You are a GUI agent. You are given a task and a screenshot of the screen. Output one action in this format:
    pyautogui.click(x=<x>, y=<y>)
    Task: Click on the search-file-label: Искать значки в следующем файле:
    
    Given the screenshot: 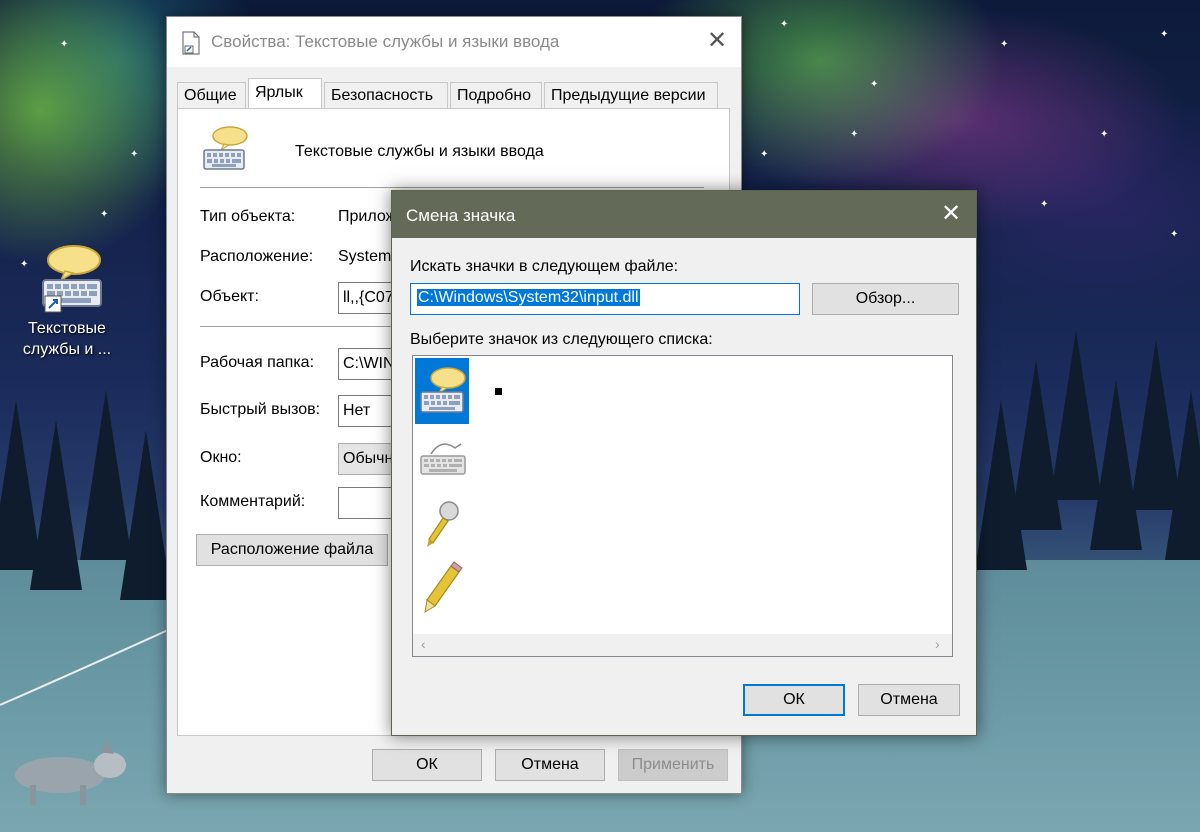 What is the action you would take?
    pyautogui.click(x=544, y=266)
    